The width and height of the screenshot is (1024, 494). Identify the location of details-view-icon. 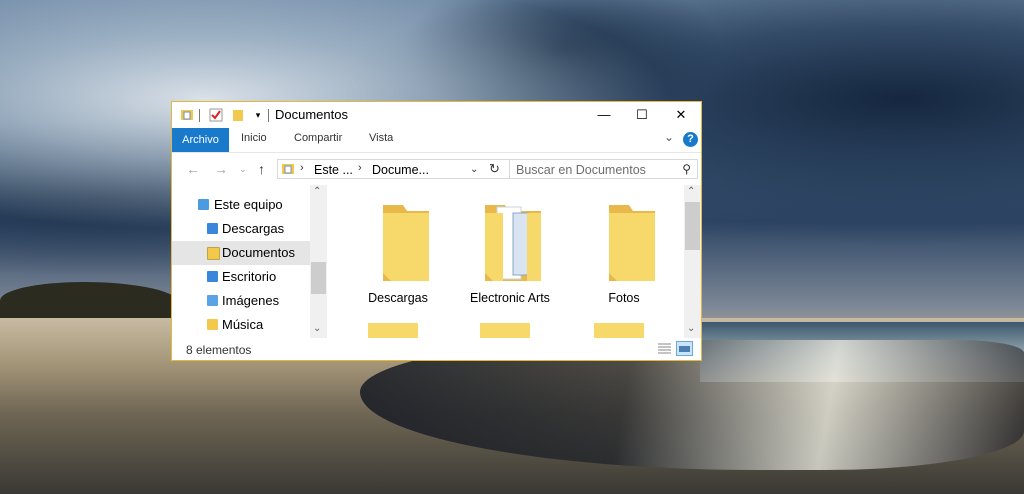
(664, 348).